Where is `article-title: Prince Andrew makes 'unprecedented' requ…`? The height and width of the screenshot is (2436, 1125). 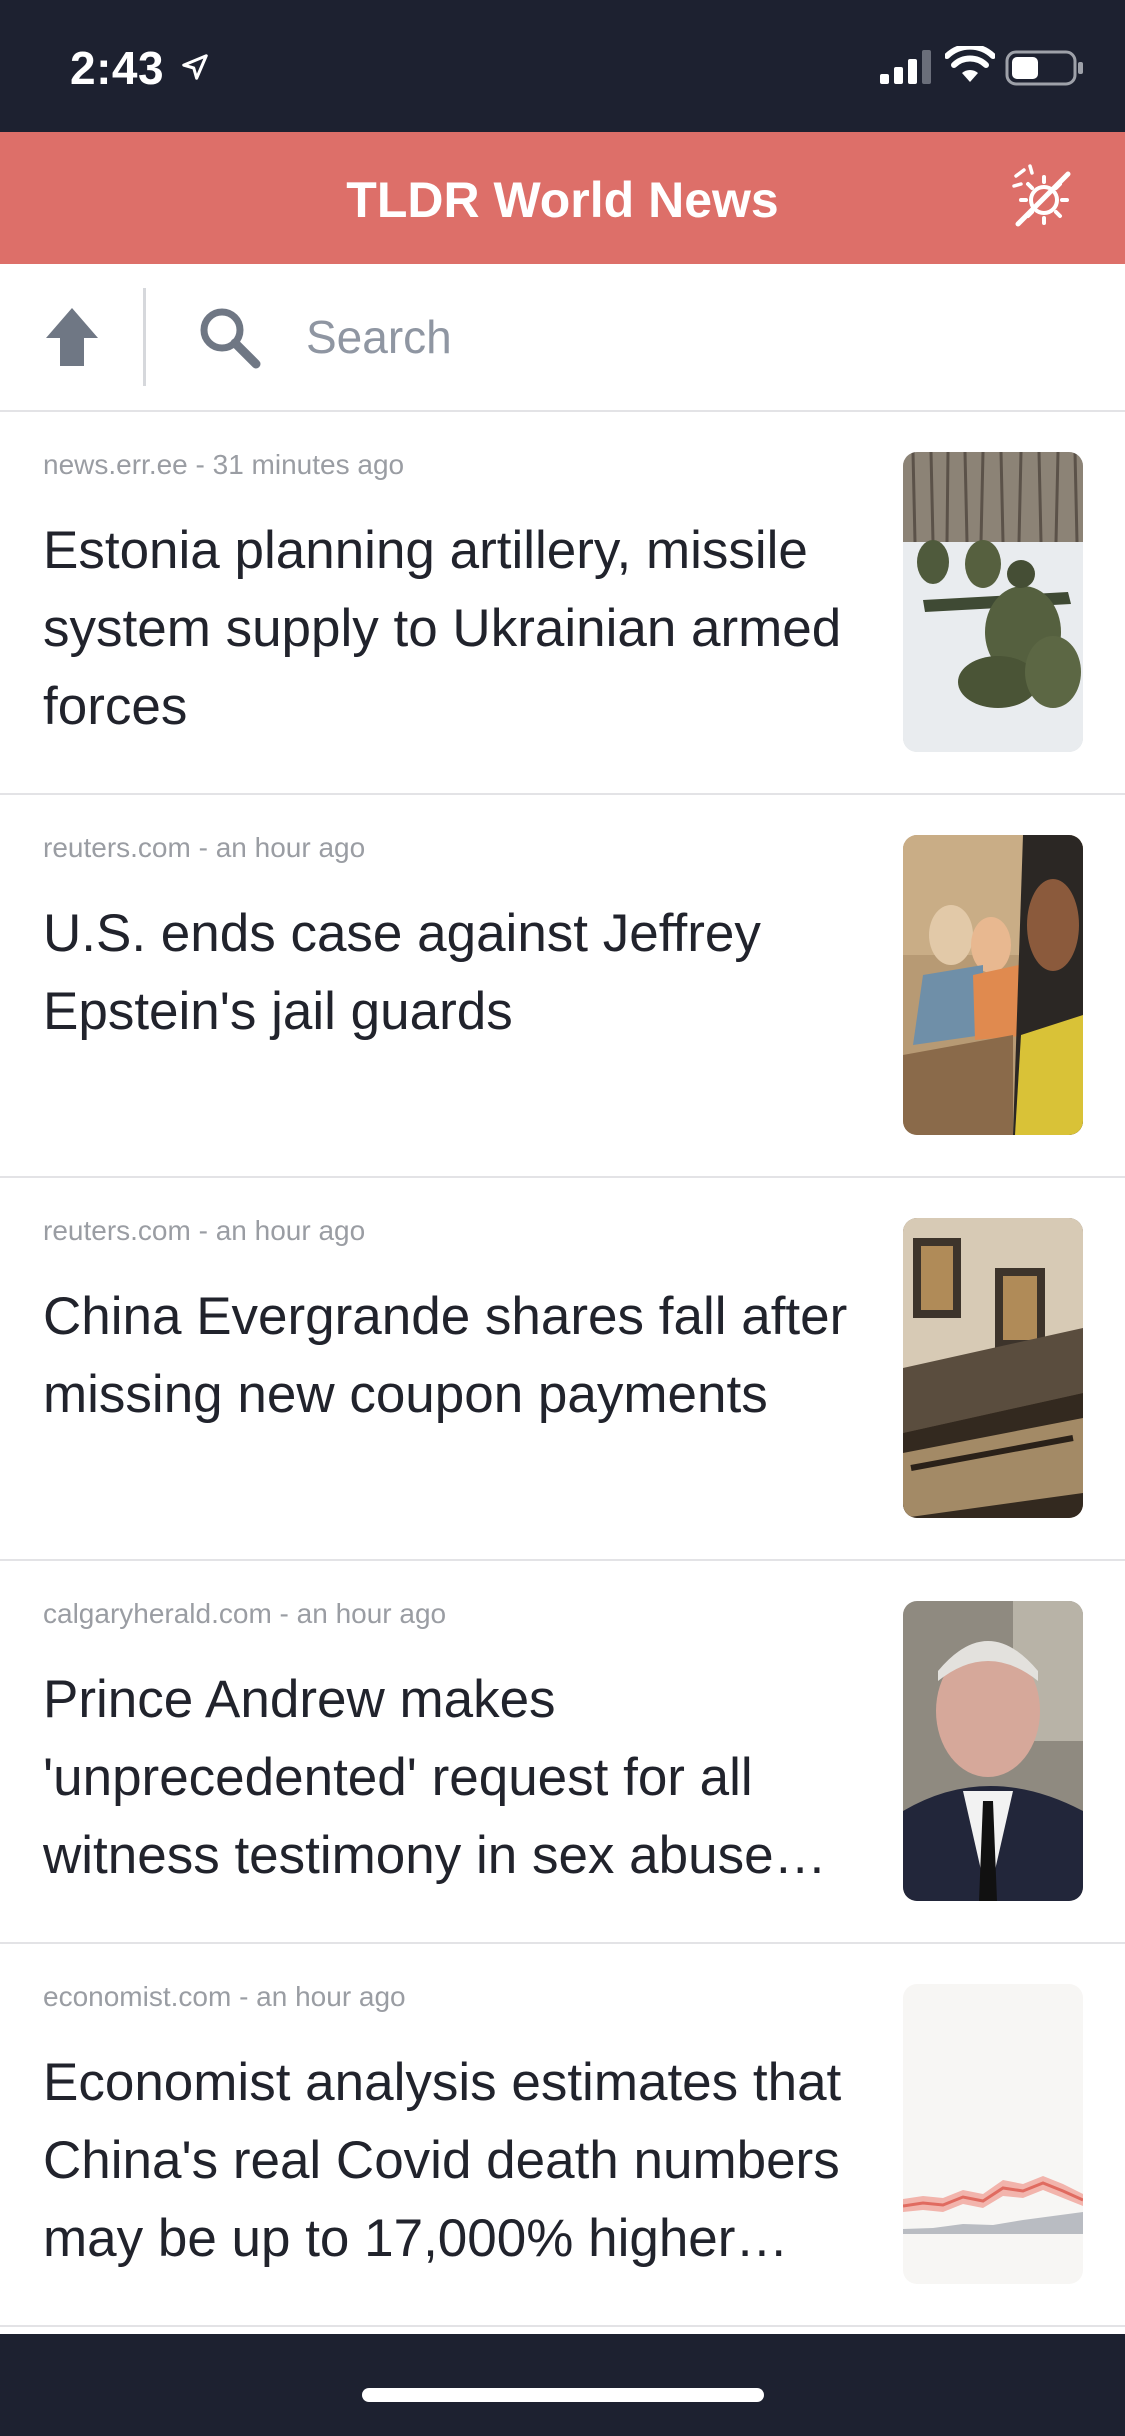
article-title: Prince Andrew makes 'unprecedented' requ… is located at coordinates (448, 1778).